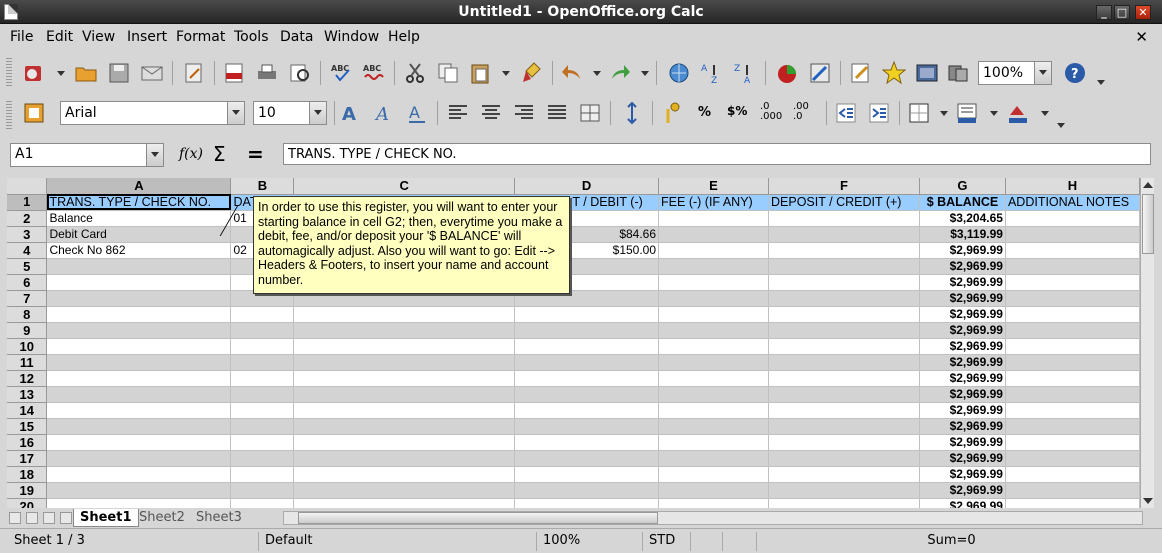 This screenshot has height=553, width=1162. Describe the element at coordinates (27, 218) in the screenshot. I see `row-header: 2` at that location.